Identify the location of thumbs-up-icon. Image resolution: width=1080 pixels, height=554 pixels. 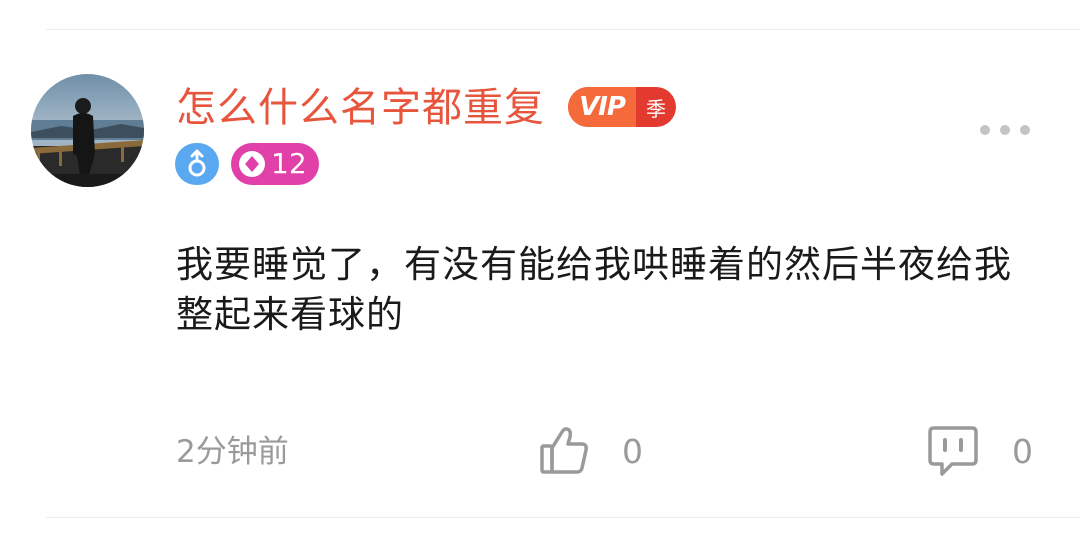
(564, 450).